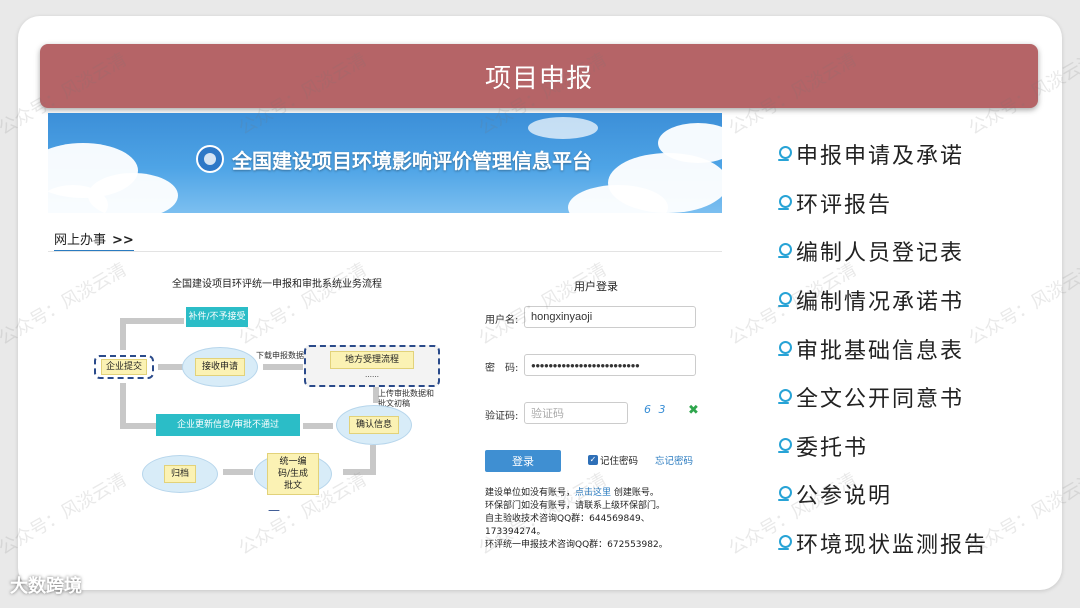  What do you see at coordinates (502, 320) in the screenshot?
I see `username-label: 用户名:` at bounding box center [502, 320].